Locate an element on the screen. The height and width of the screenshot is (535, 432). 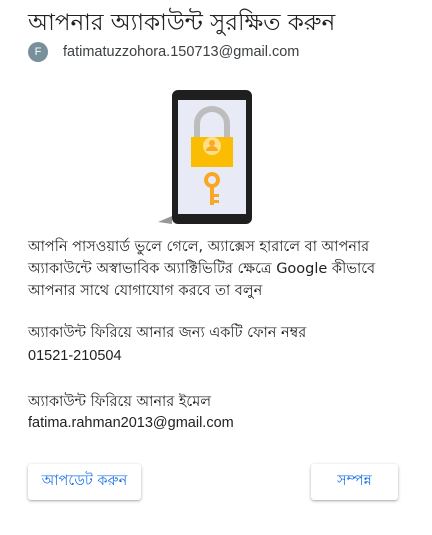
security-illustration is located at coordinates (205, 158).